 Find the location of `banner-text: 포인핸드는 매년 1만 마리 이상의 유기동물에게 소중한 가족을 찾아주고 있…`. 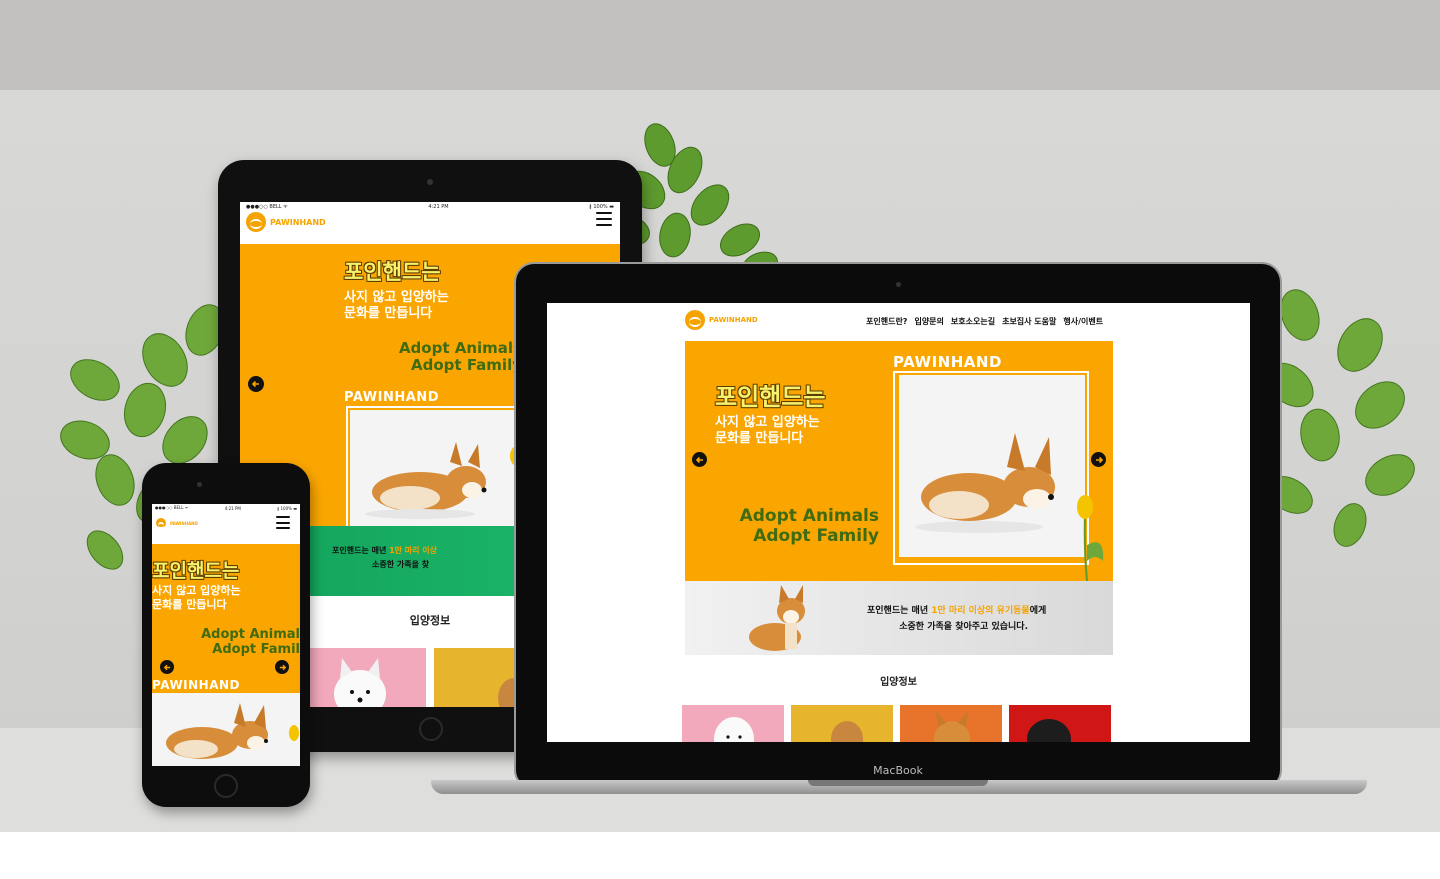

banner-text: 포인핸드는 매년 1만 마리 이상의 유기동물에게 소중한 가족을 찾아주고 있… is located at coordinates (957, 619).